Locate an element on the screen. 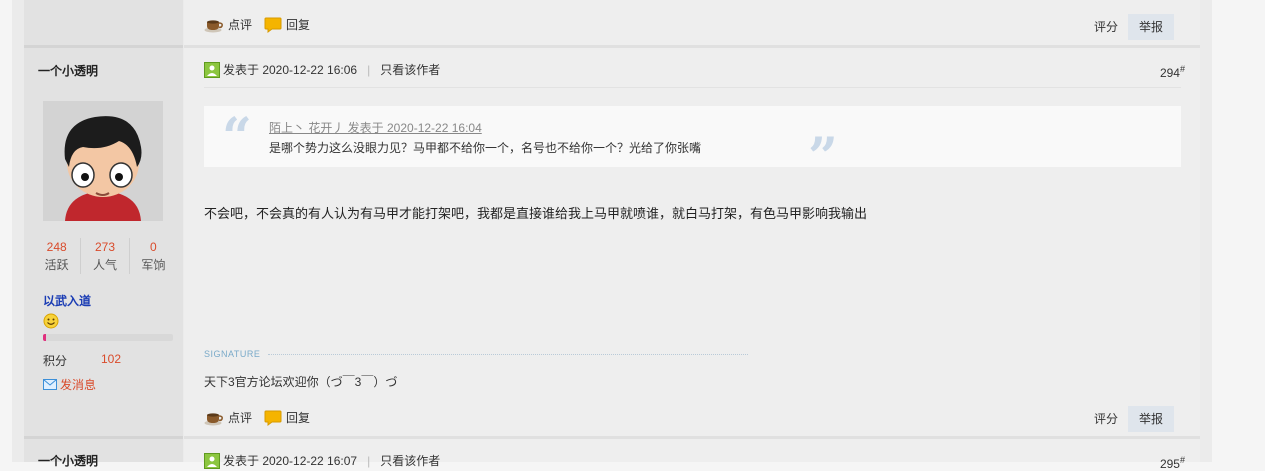 Image resolution: width=1265 pixels, height=471 pixels. signature-label: SIGNATURE is located at coordinates (232, 354).